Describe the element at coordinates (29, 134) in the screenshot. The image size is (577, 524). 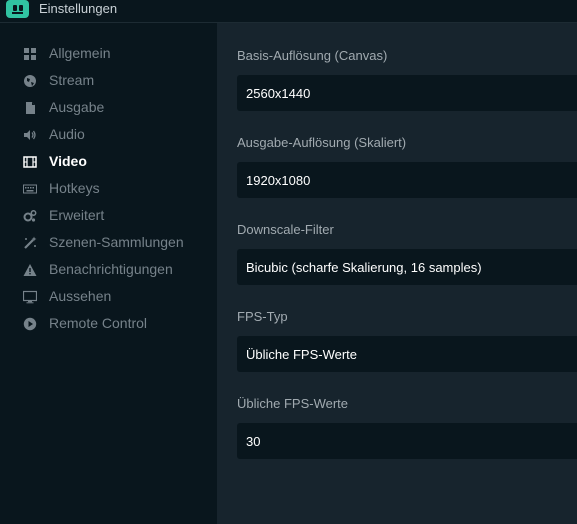
I see `speaker-icon` at that location.